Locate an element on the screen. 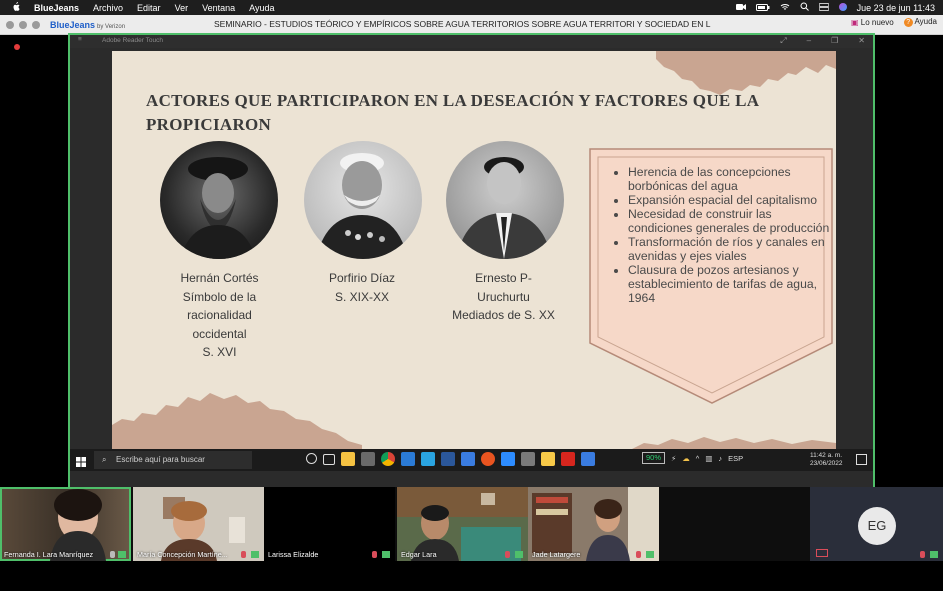 The width and height of the screenshot is (943, 591). file-explorer-icon is located at coordinates (348, 459).